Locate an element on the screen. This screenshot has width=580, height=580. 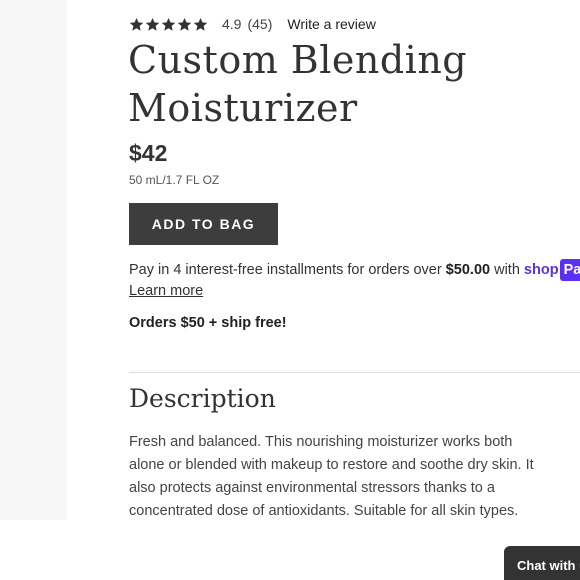
installments-suffix: with is located at coordinates (507, 270).